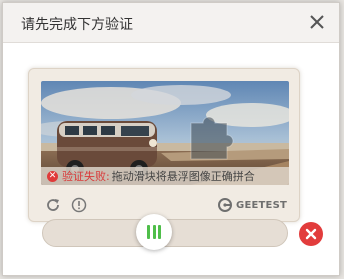  What do you see at coordinates (164, 205) in the screenshot?
I see `captcha-toolbar: GEETEST` at bounding box center [164, 205].